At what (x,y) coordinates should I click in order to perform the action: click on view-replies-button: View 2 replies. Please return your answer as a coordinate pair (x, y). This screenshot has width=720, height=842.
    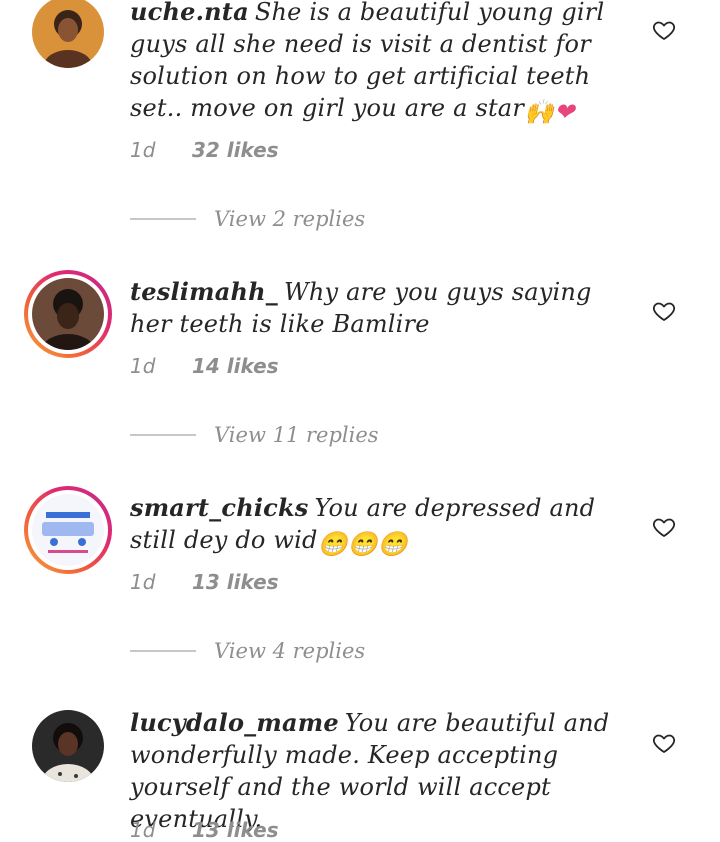
    Looking at the image, I should click on (247, 219).